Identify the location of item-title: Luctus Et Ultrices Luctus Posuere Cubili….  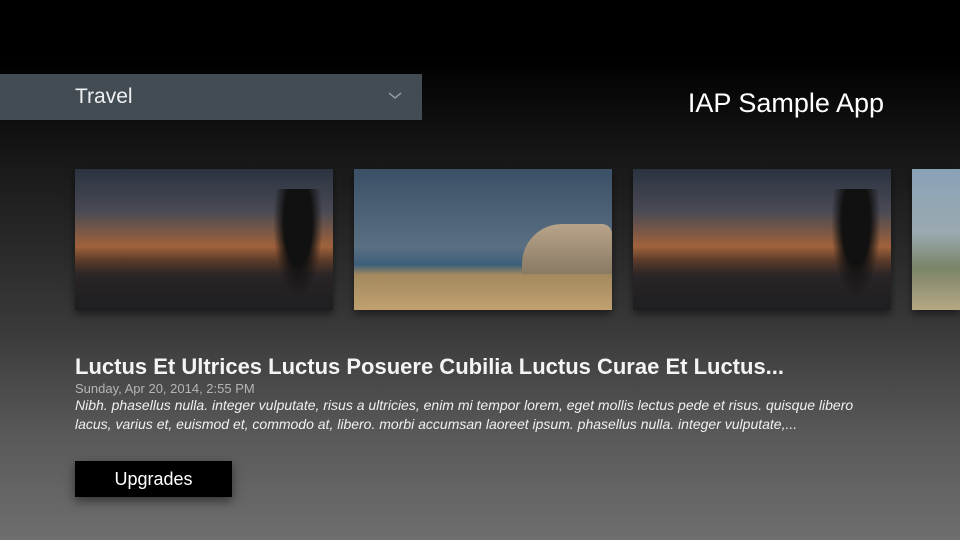
(430, 366).